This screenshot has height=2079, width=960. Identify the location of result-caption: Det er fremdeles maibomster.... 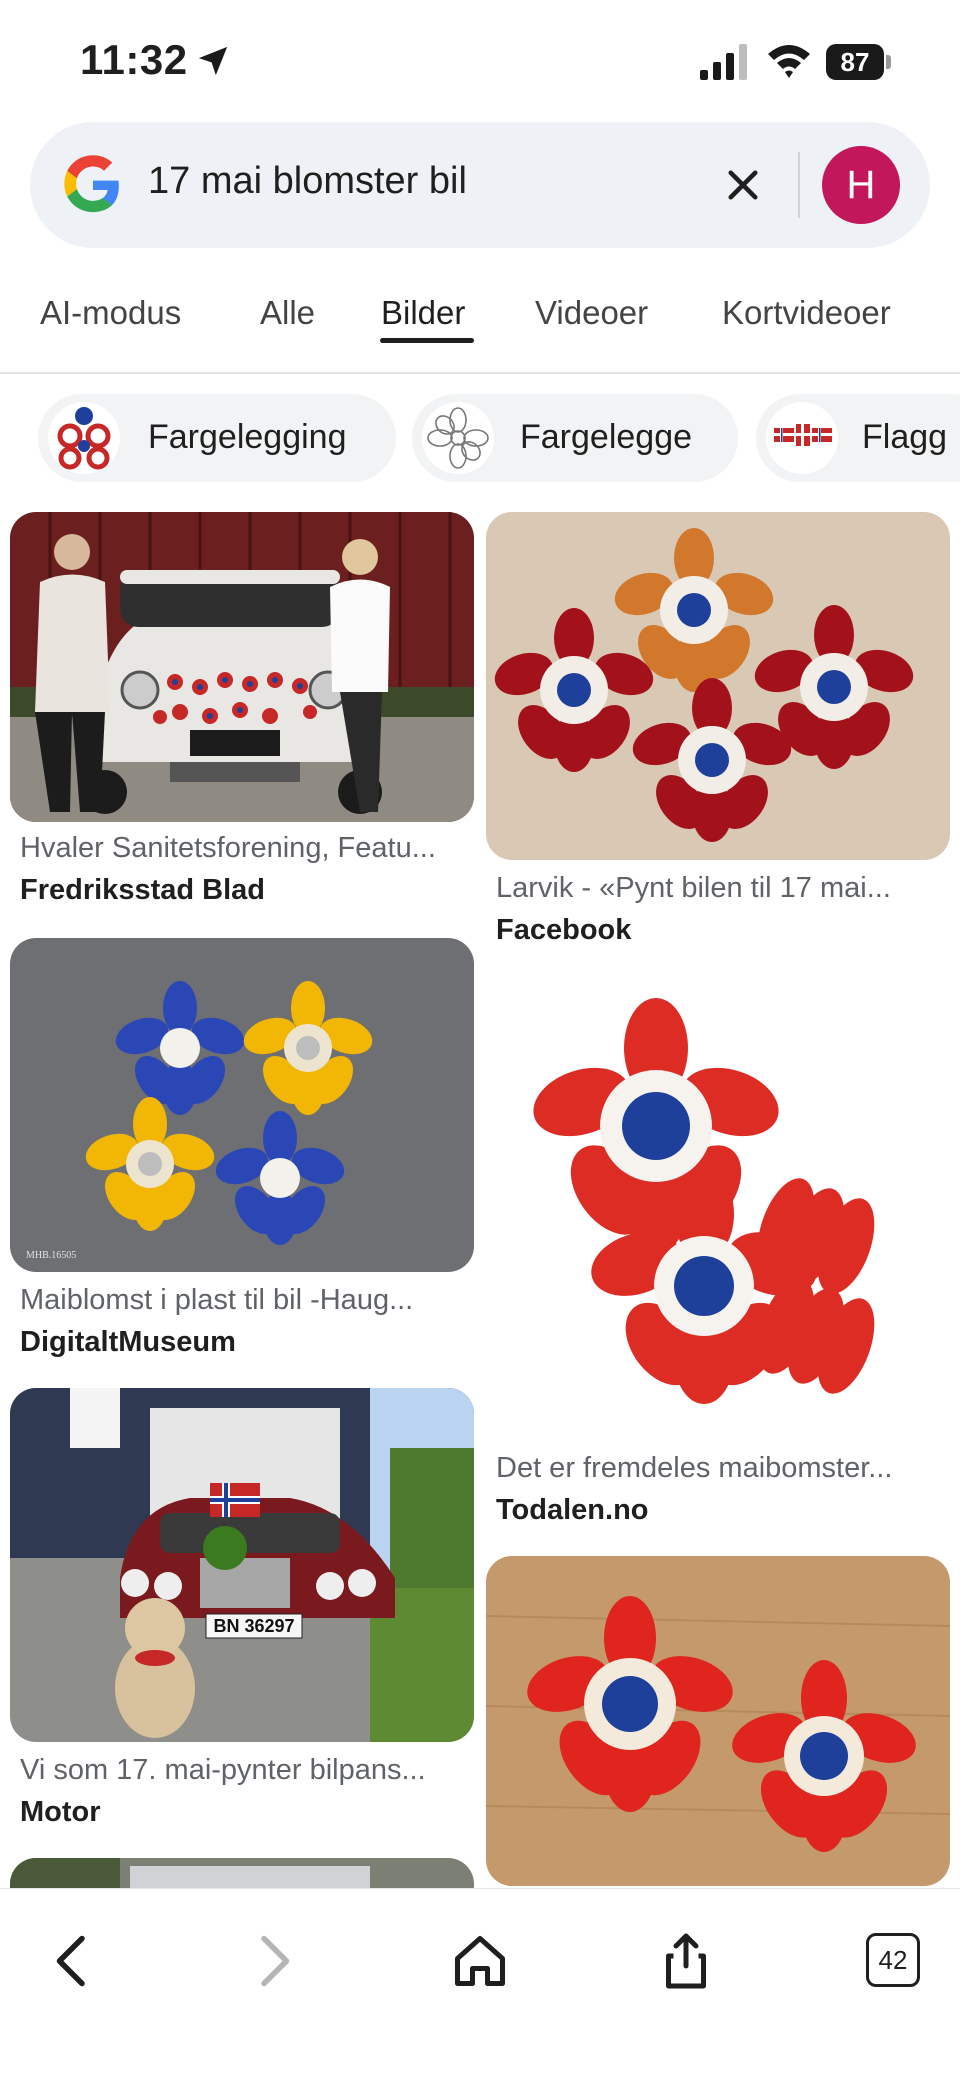
(694, 1468).